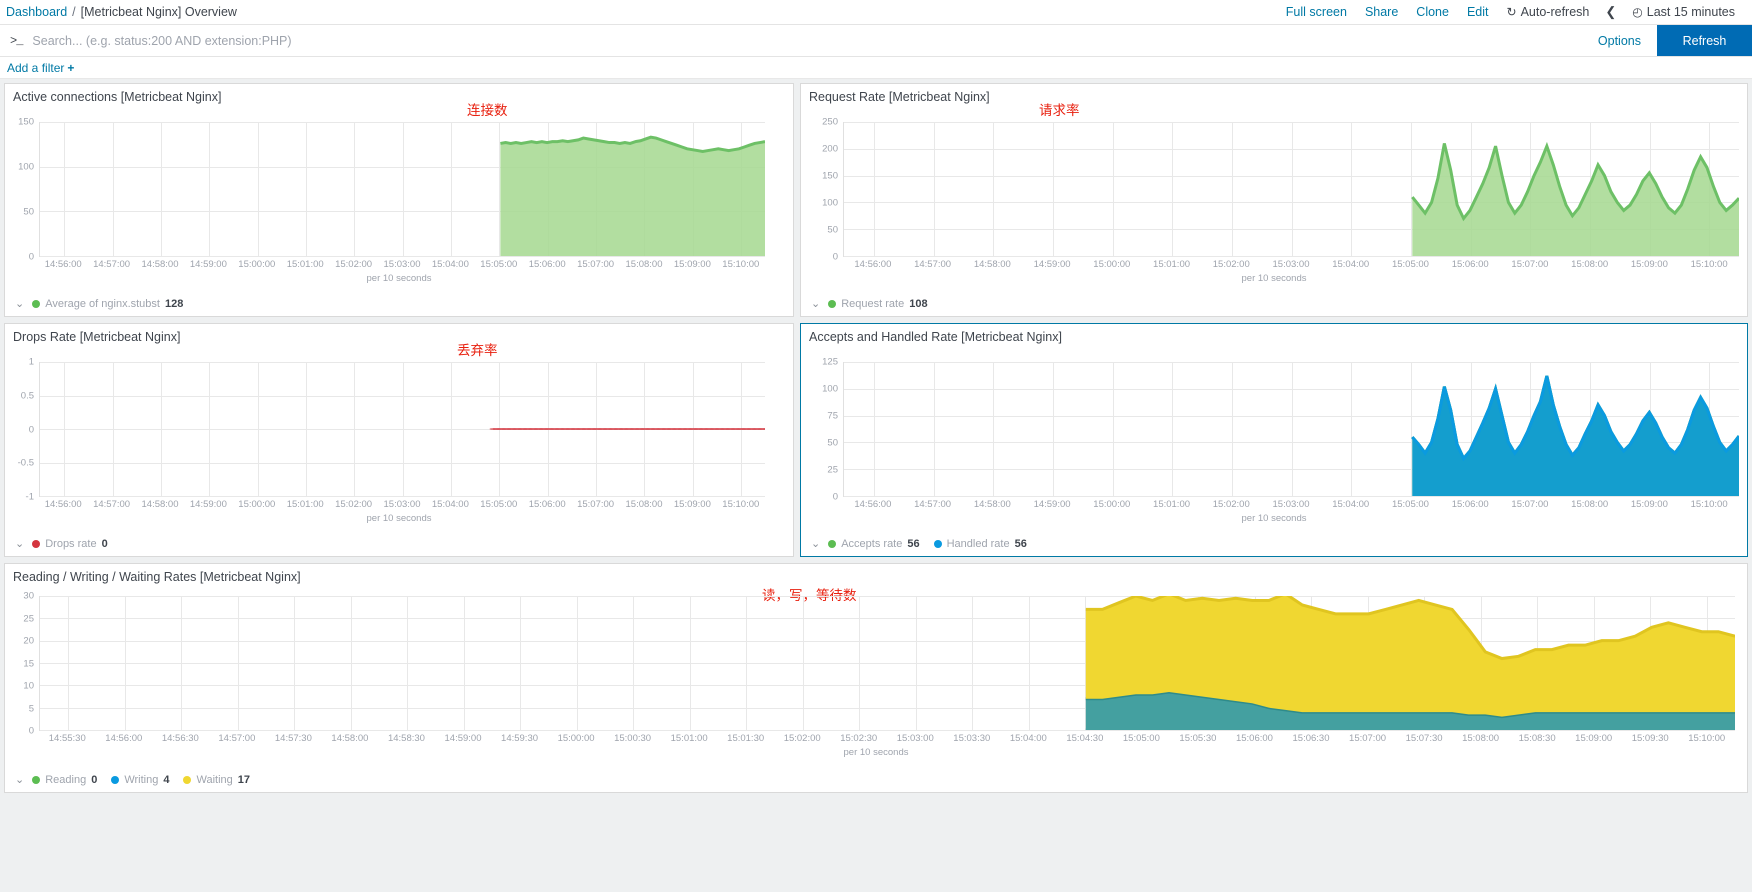  What do you see at coordinates (28, 596) in the screenshot?
I see `y-axis-tick-label: 30` at bounding box center [28, 596].